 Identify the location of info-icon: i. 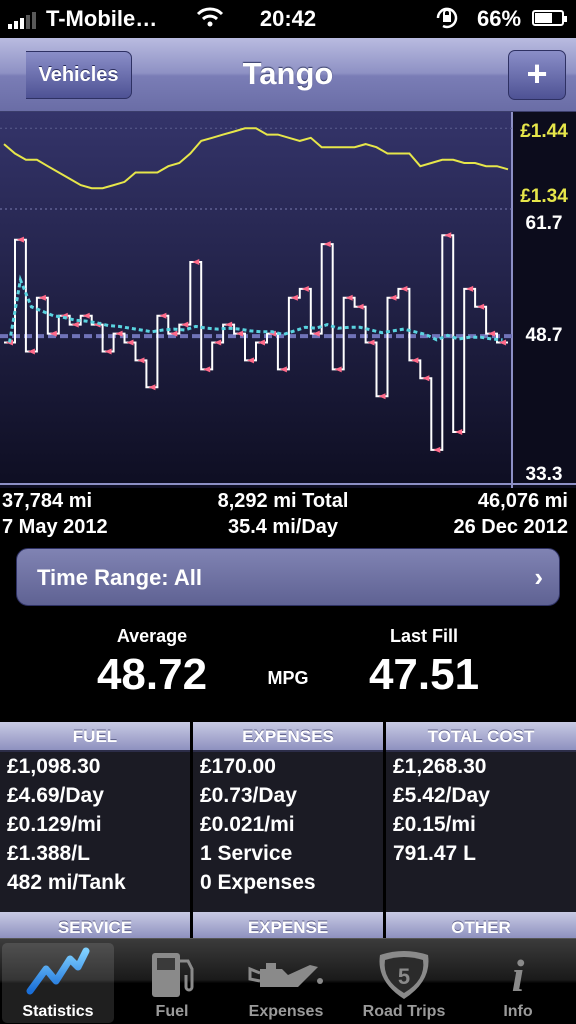
(518, 974).